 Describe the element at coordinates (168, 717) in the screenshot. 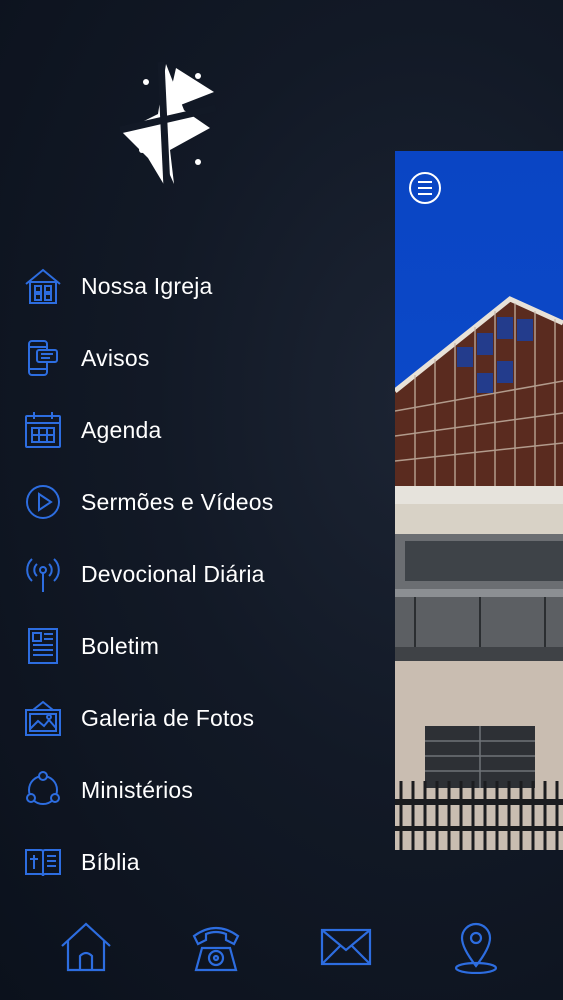

I see `menu-label: Galeria de Fotos` at that location.